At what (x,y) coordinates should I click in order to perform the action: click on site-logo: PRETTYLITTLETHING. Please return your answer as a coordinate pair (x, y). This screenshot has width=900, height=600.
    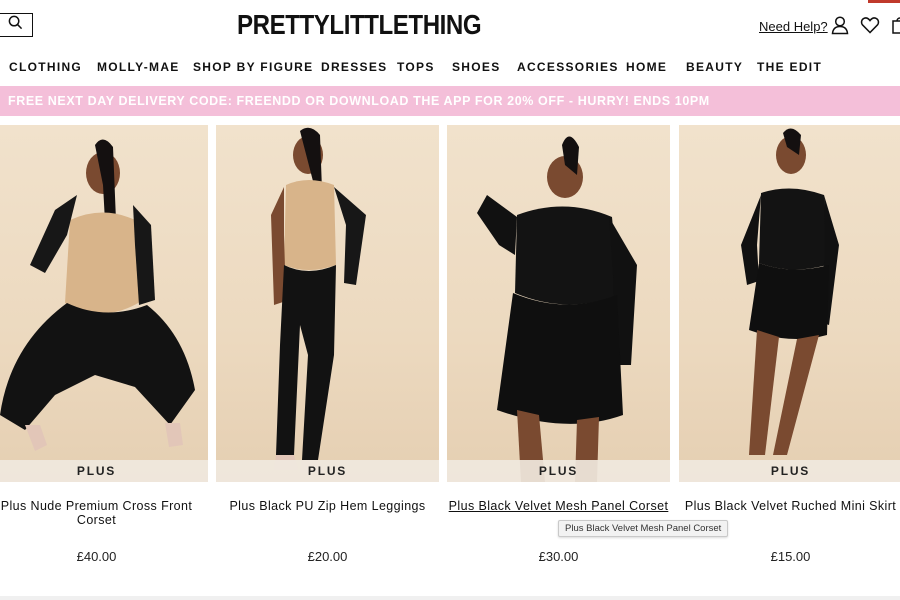
    Looking at the image, I should click on (359, 25).